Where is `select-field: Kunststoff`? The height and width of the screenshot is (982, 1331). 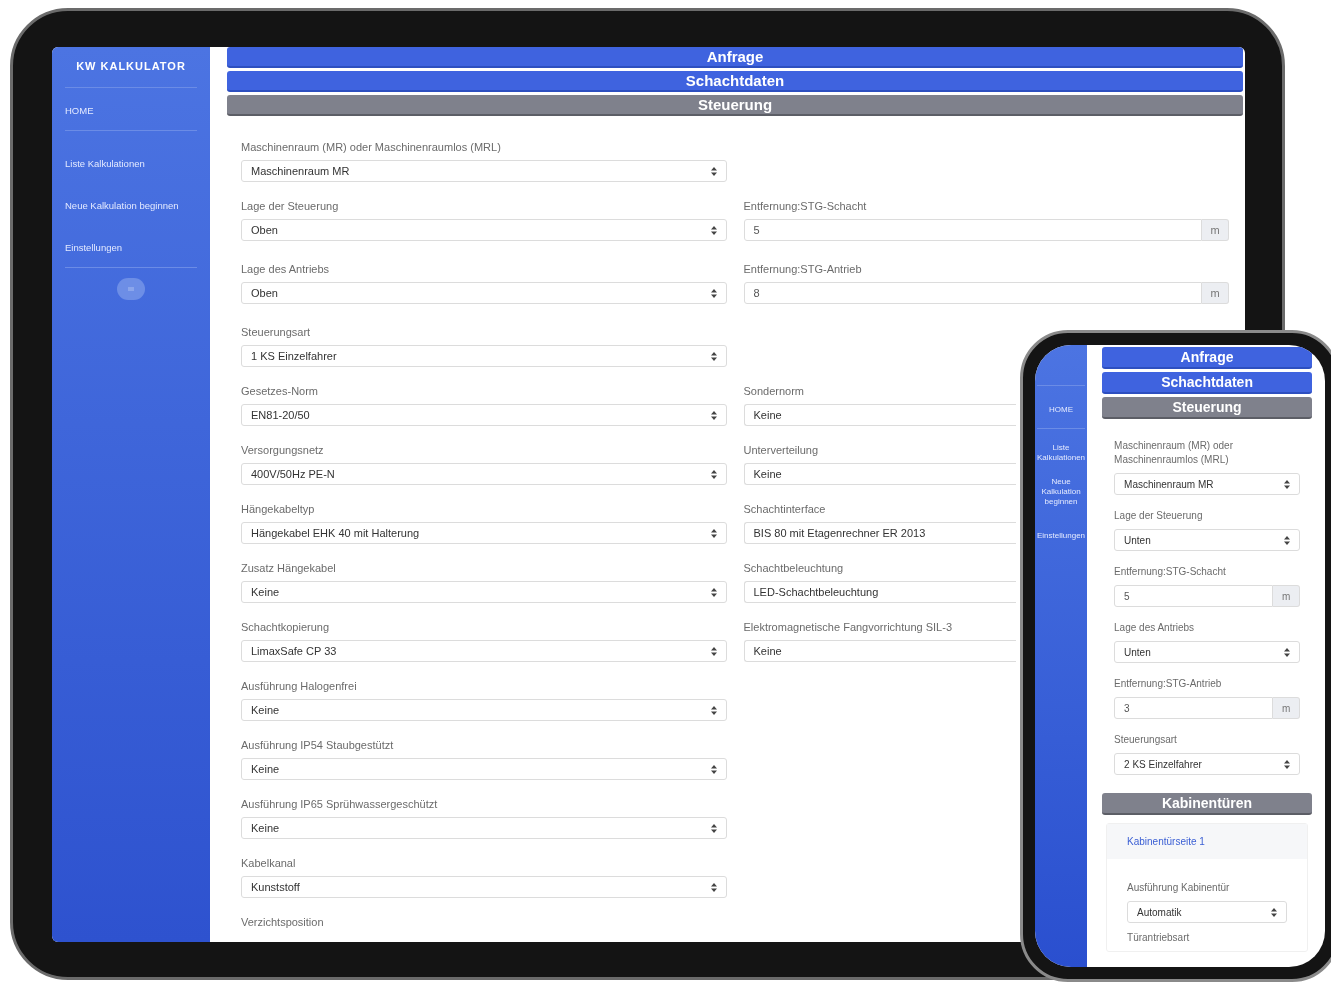
select-field: Kunststoff is located at coordinates (484, 887).